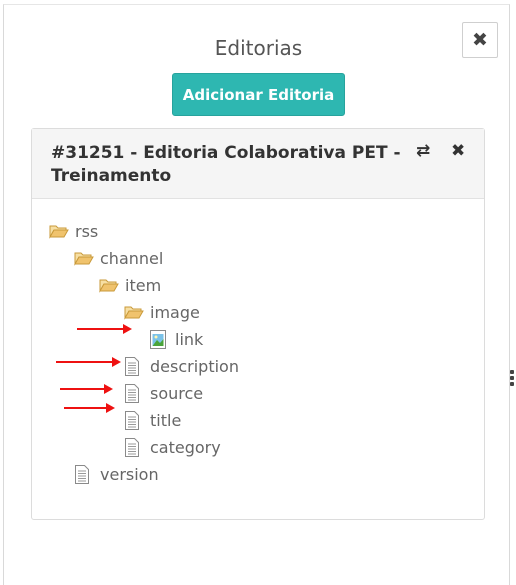 This screenshot has width=516, height=585. I want to click on tree-node-label: rss, so click(87, 231).